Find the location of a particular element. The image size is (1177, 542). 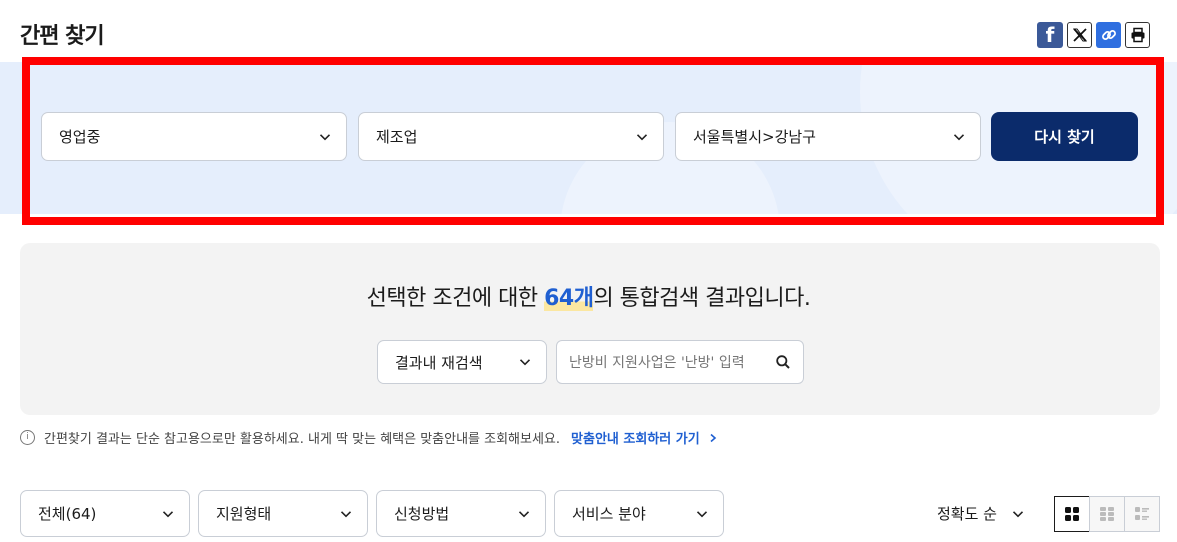

grid-view-icon is located at coordinates (1072, 514).